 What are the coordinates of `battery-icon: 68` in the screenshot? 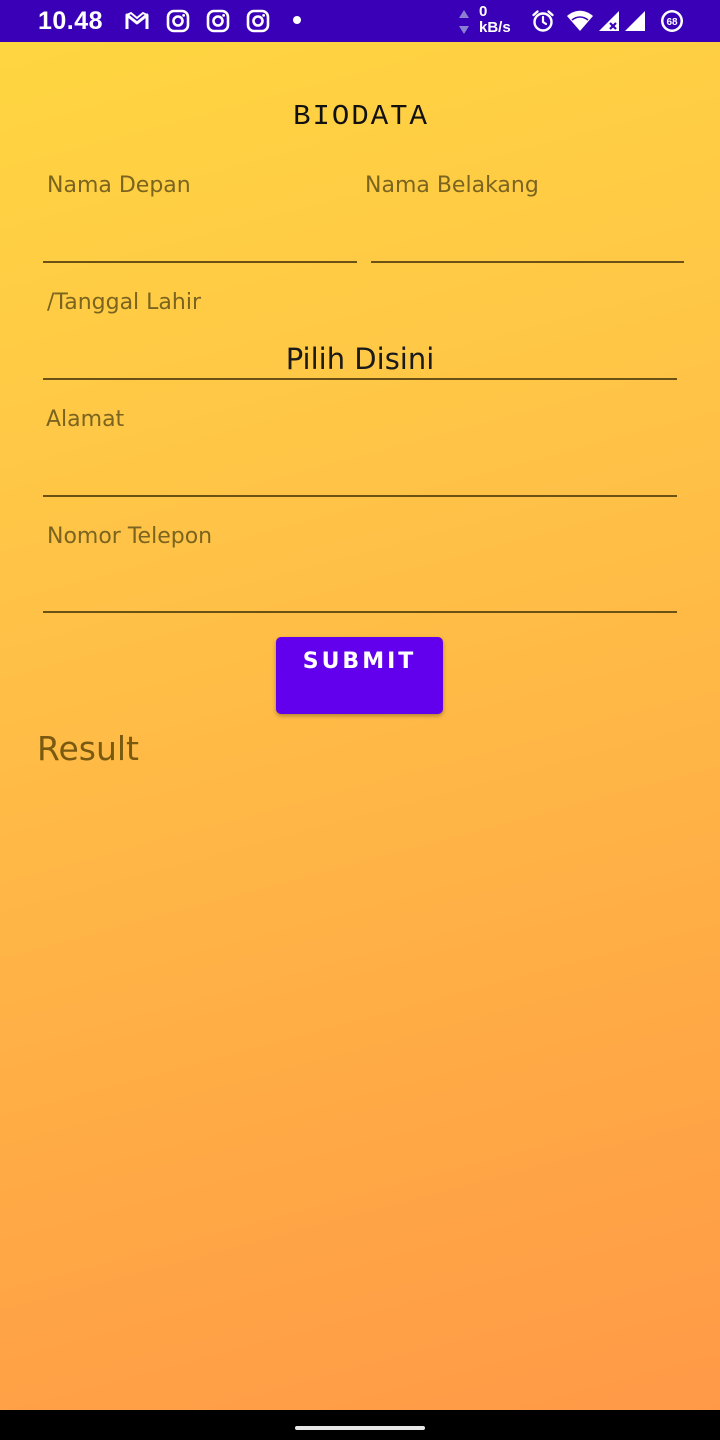 It's located at (673, 21).